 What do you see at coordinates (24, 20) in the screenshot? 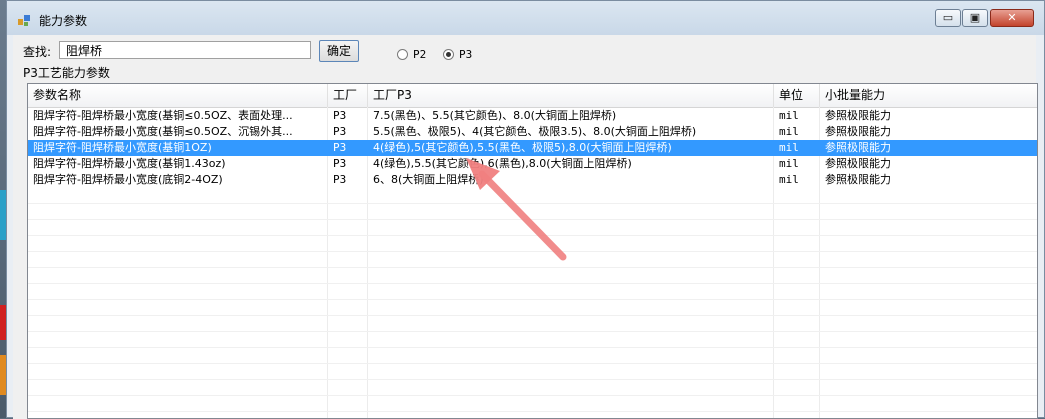
I see `app-icon` at bounding box center [24, 20].